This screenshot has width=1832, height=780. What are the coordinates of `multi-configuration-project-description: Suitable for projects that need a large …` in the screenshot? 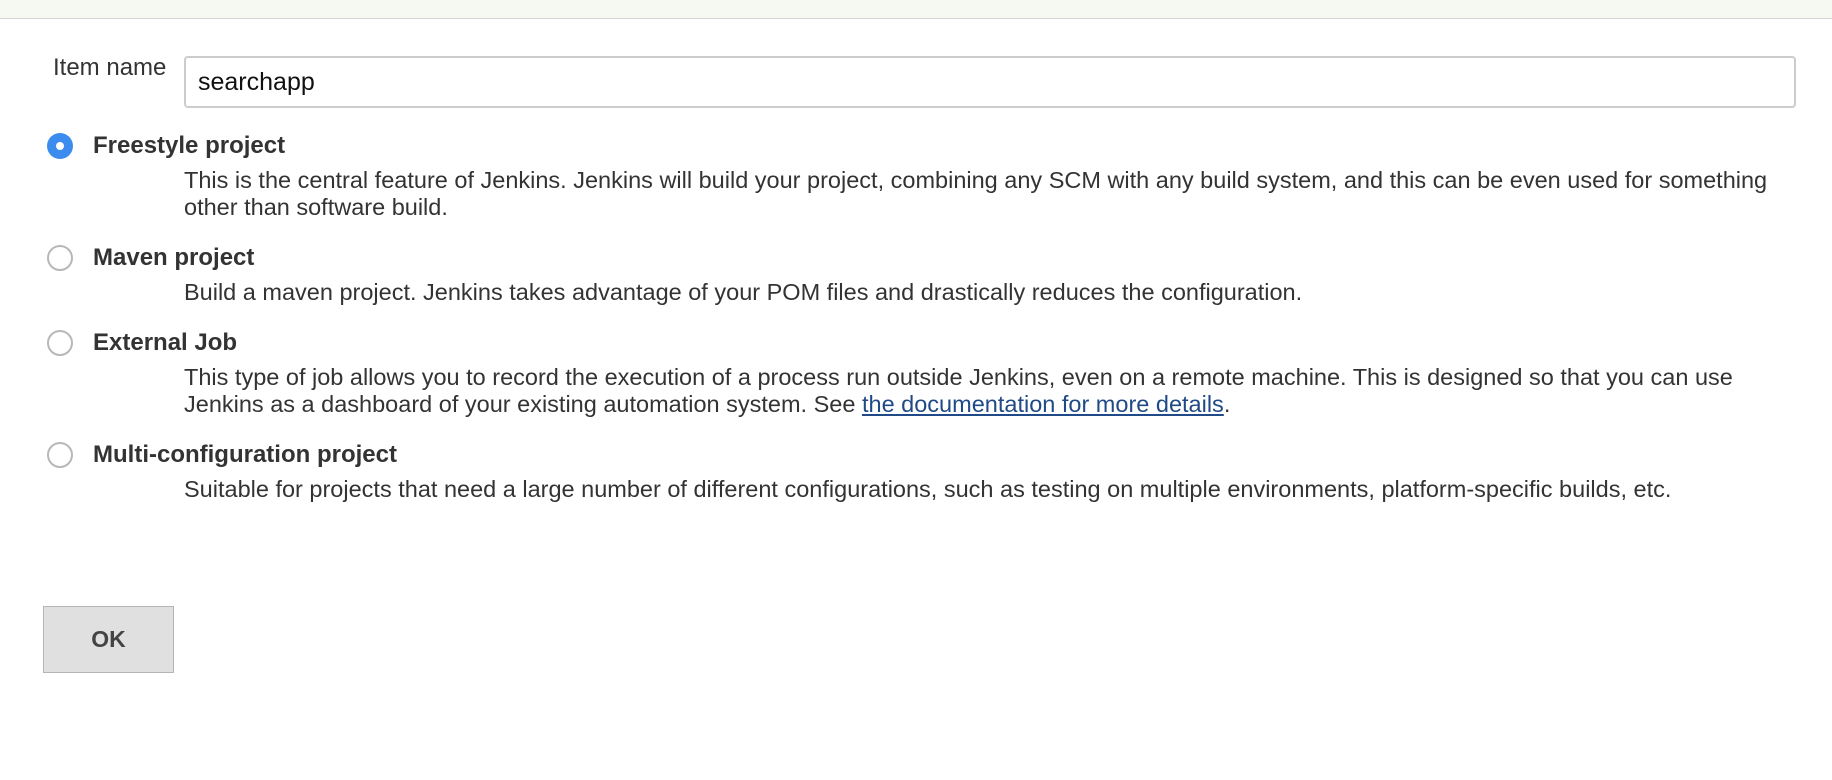 It's located at (928, 489).